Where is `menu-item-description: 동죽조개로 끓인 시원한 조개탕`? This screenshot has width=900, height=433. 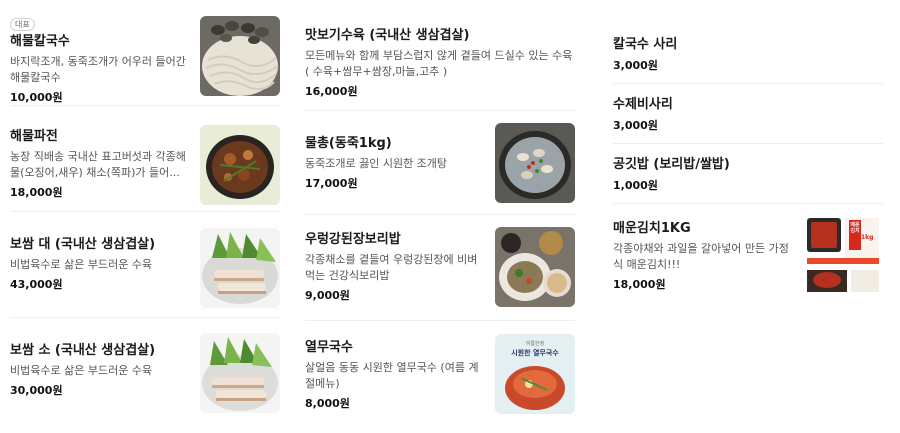
menu-item-description: 동죽조개로 끓인 시원한 조개탕 is located at coordinates (376, 163).